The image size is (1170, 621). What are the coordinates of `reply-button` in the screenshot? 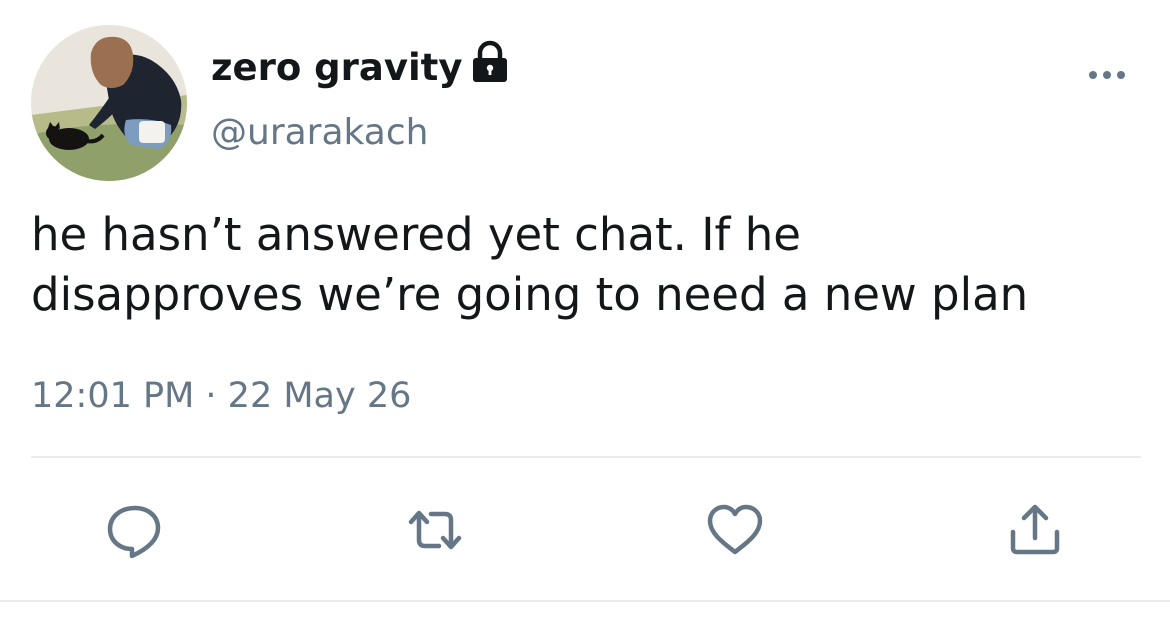 It's located at (135, 530).